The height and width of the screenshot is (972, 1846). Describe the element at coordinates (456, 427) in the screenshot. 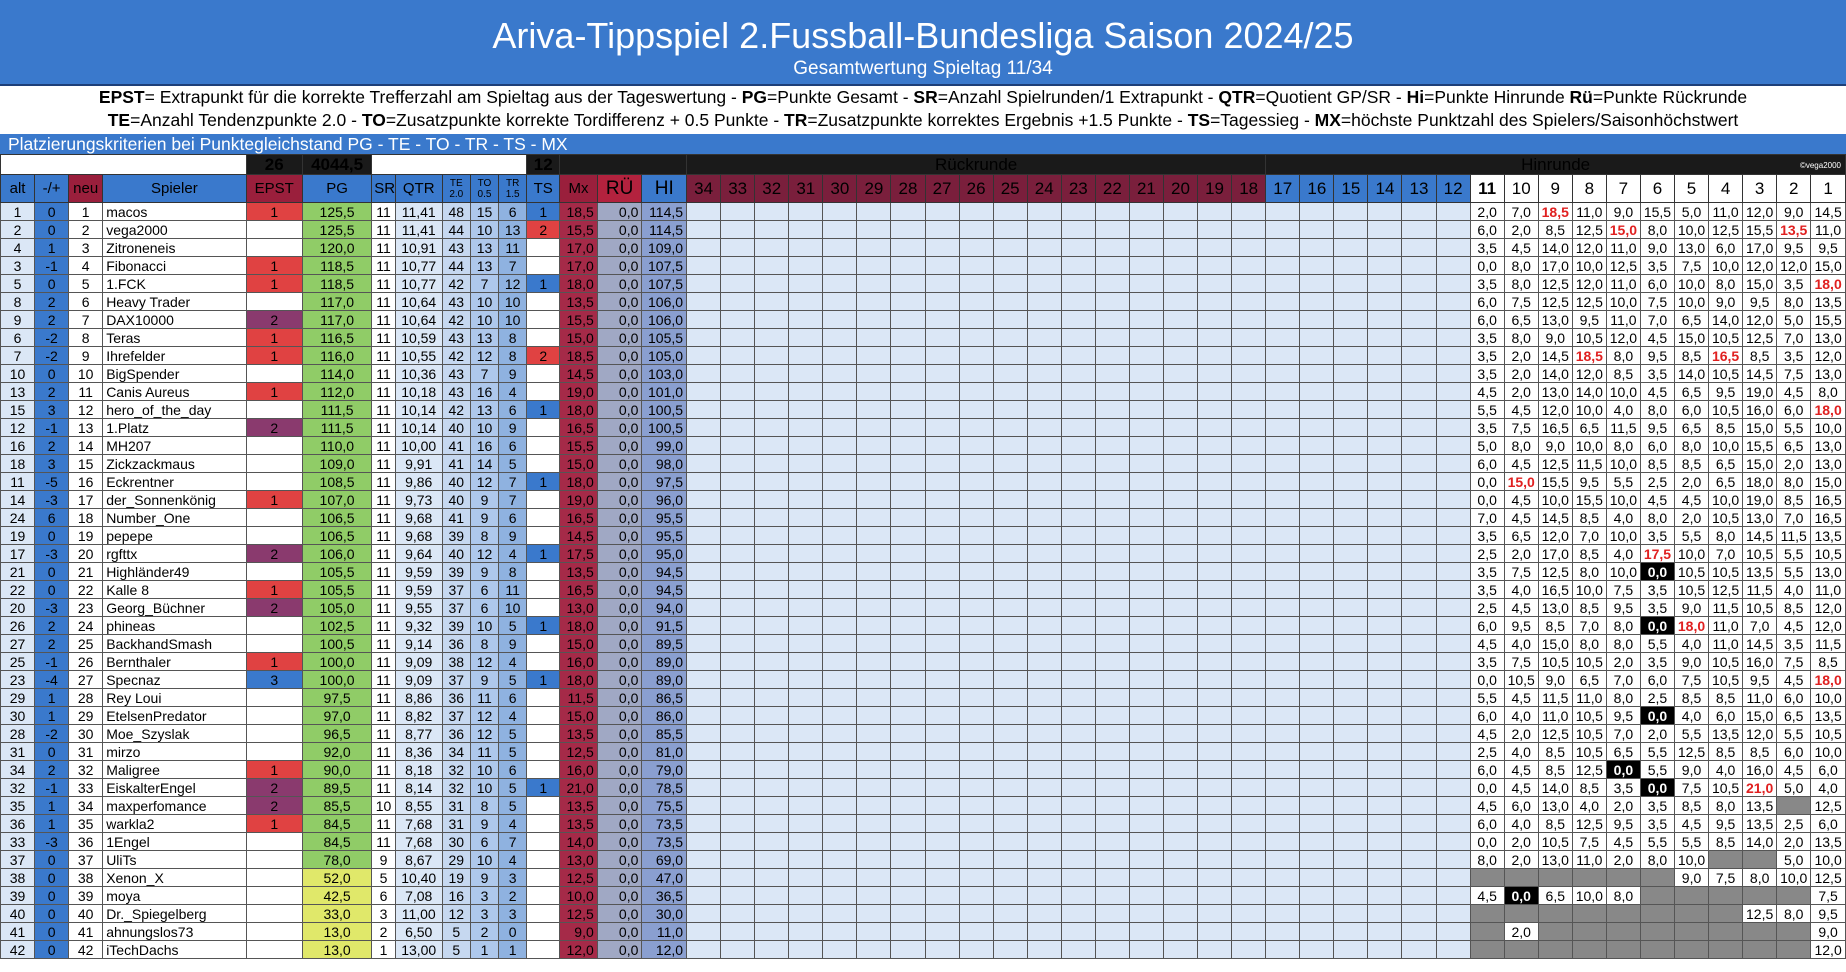

I see `cell-te: 40` at that location.